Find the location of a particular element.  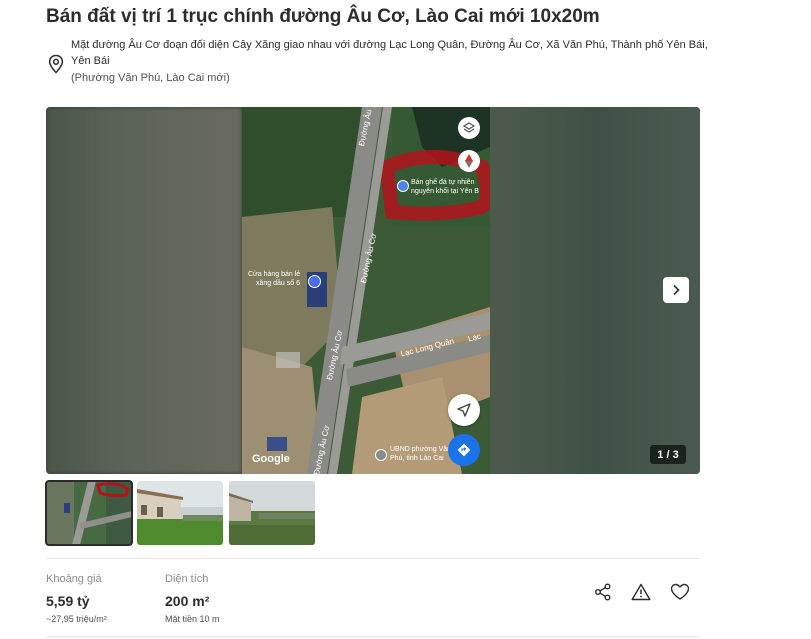

map-poi-label: Phú, tỉnh Lào Cai is located at coordinates (417, 458).